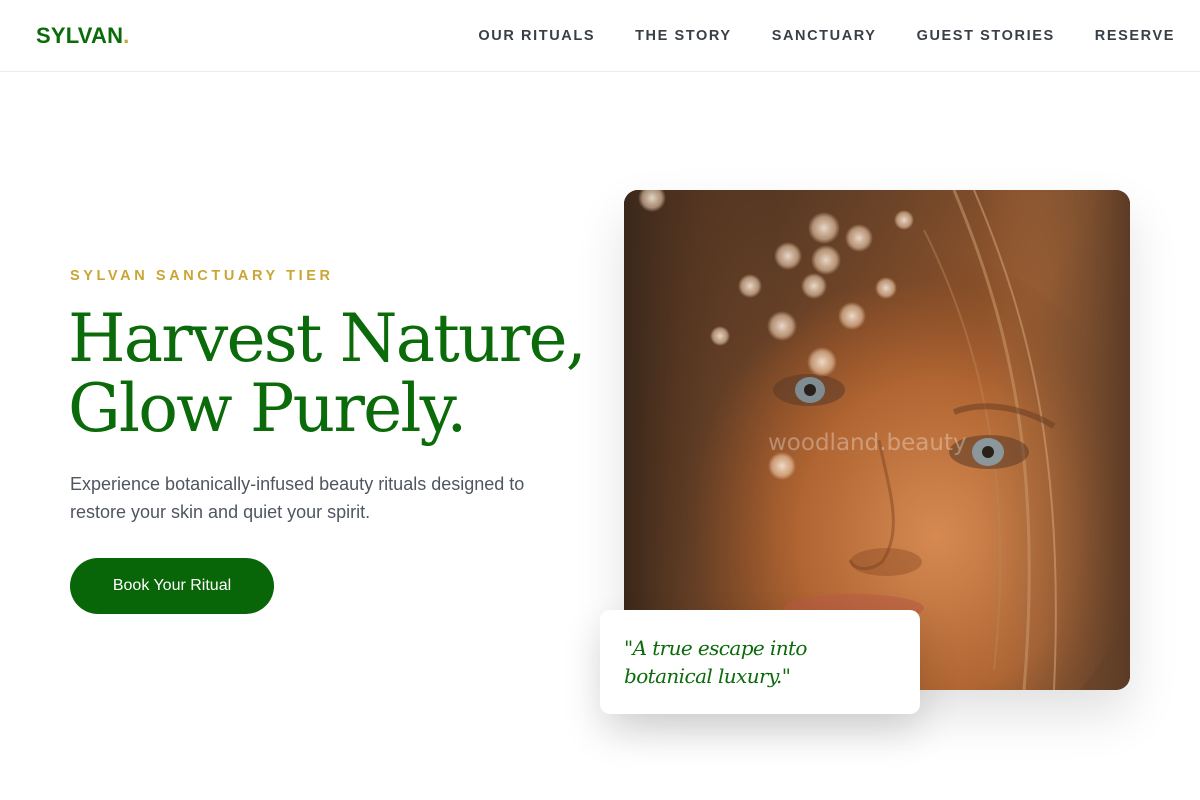 The width and height of the screenshot is (1200, 800). I want to click on testimonial-card: "A true escape into botanical luxury.", so click(760, 662).